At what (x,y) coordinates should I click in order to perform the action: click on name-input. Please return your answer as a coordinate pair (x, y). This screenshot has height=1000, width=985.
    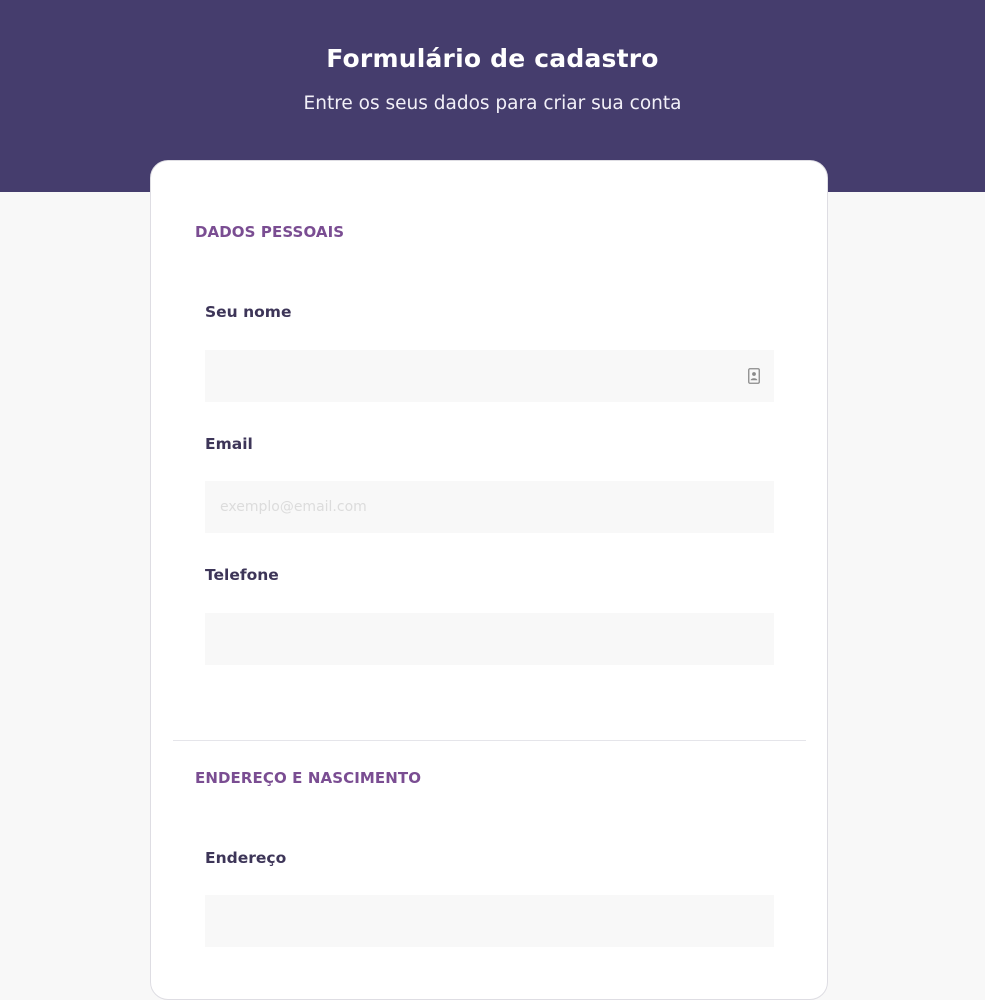
    Looking at the image, I should click on (489, 376).